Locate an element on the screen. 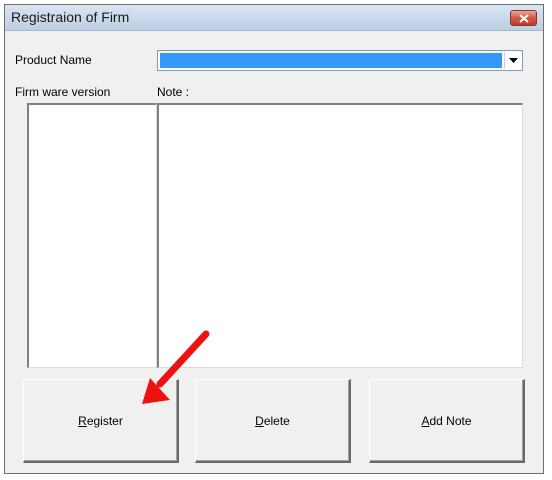 Image resolution: width=552 pixels, height=480 pixels. product-name-dropdown is located at coordinates (340, 60).